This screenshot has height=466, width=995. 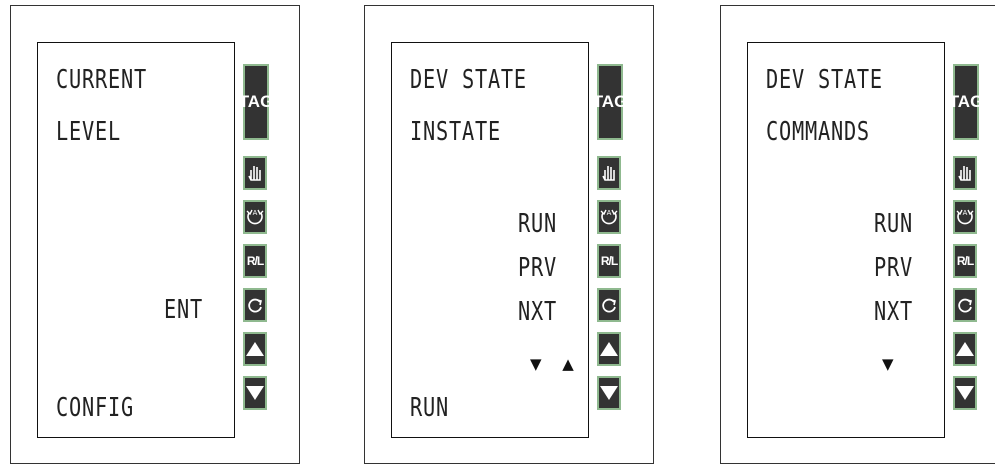 What do you see at coordinates (818, 132) in the screenshot?
I see `lcd-line-2: COMMANDS` at bounding box center [818, 132].